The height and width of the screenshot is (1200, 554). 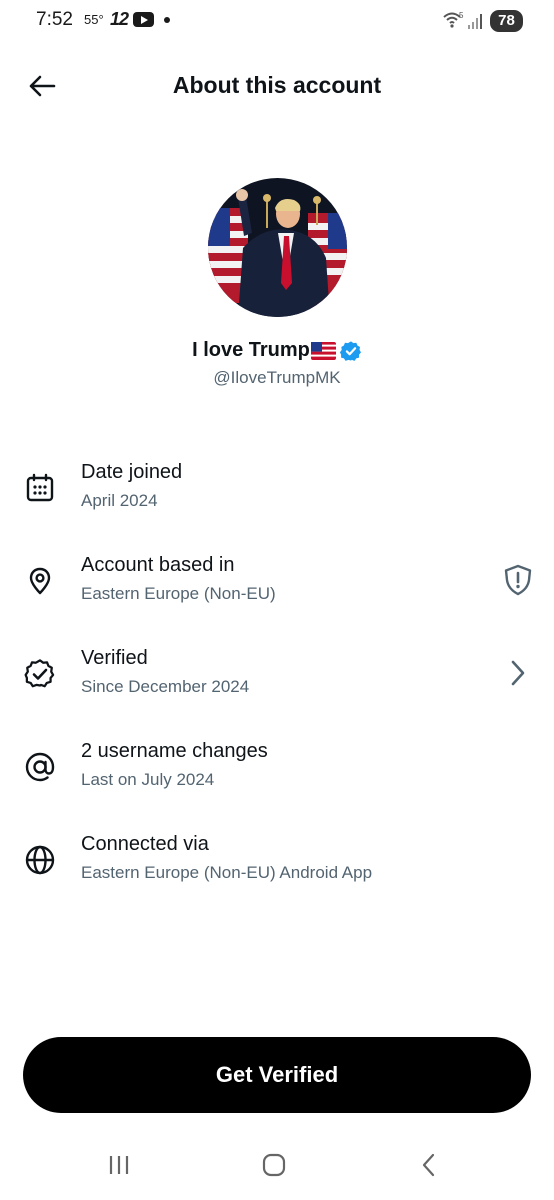 I want to click on app-notification-icon: 12, so click(x=119, y=19).